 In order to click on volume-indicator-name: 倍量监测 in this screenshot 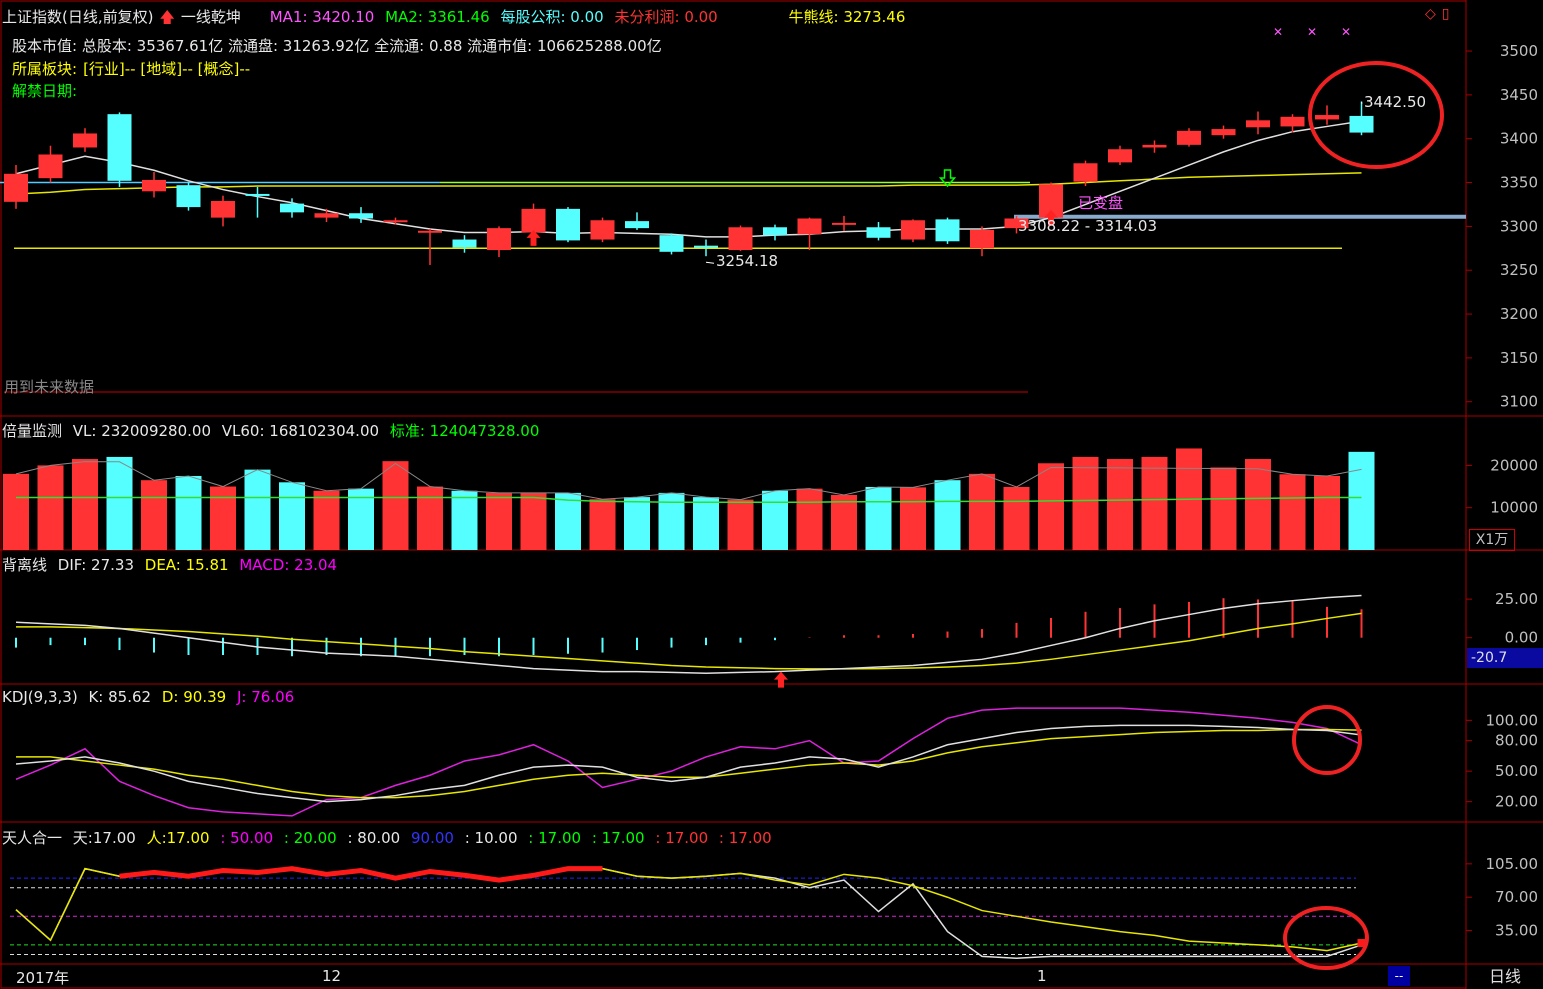, I will do `click(32, 431)`.